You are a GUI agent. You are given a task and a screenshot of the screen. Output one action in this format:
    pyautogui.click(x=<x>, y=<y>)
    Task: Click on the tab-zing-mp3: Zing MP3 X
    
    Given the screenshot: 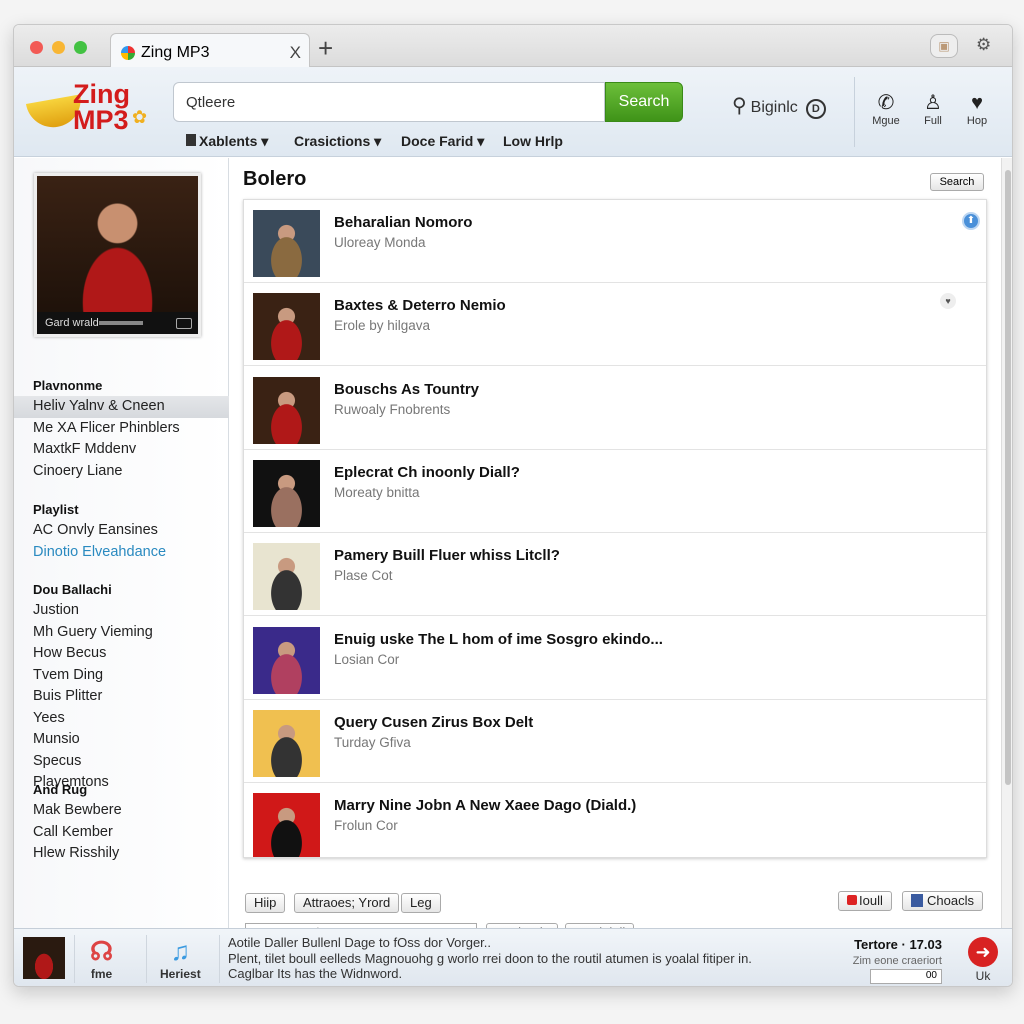 What is the action you would take?
    pyautogui.click(x=210, y=50)
    